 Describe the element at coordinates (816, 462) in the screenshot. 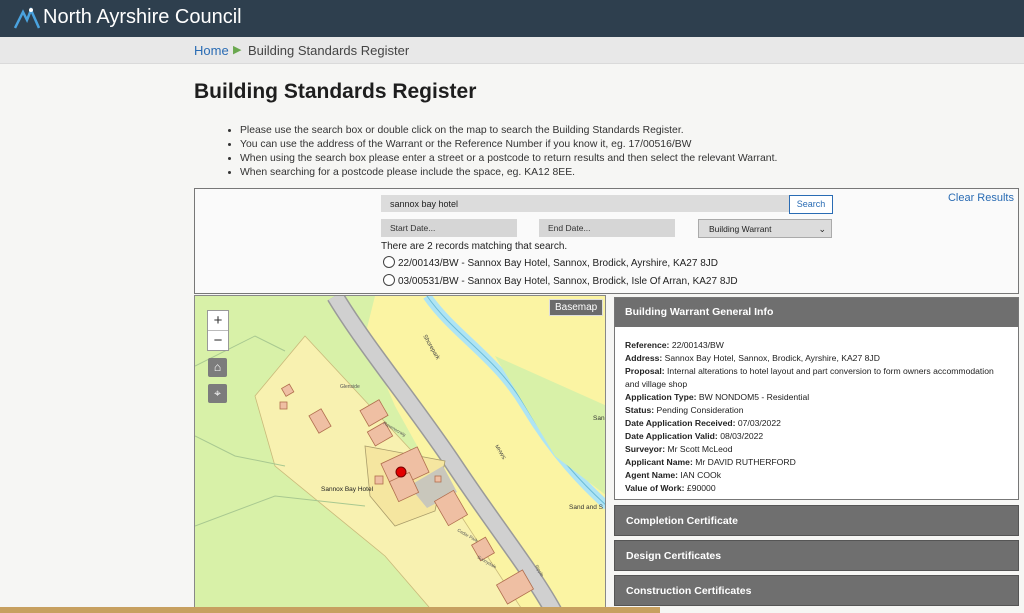

I see `info-row: Applicant Name: Mr DAVID RUTHERFORD` at that location.